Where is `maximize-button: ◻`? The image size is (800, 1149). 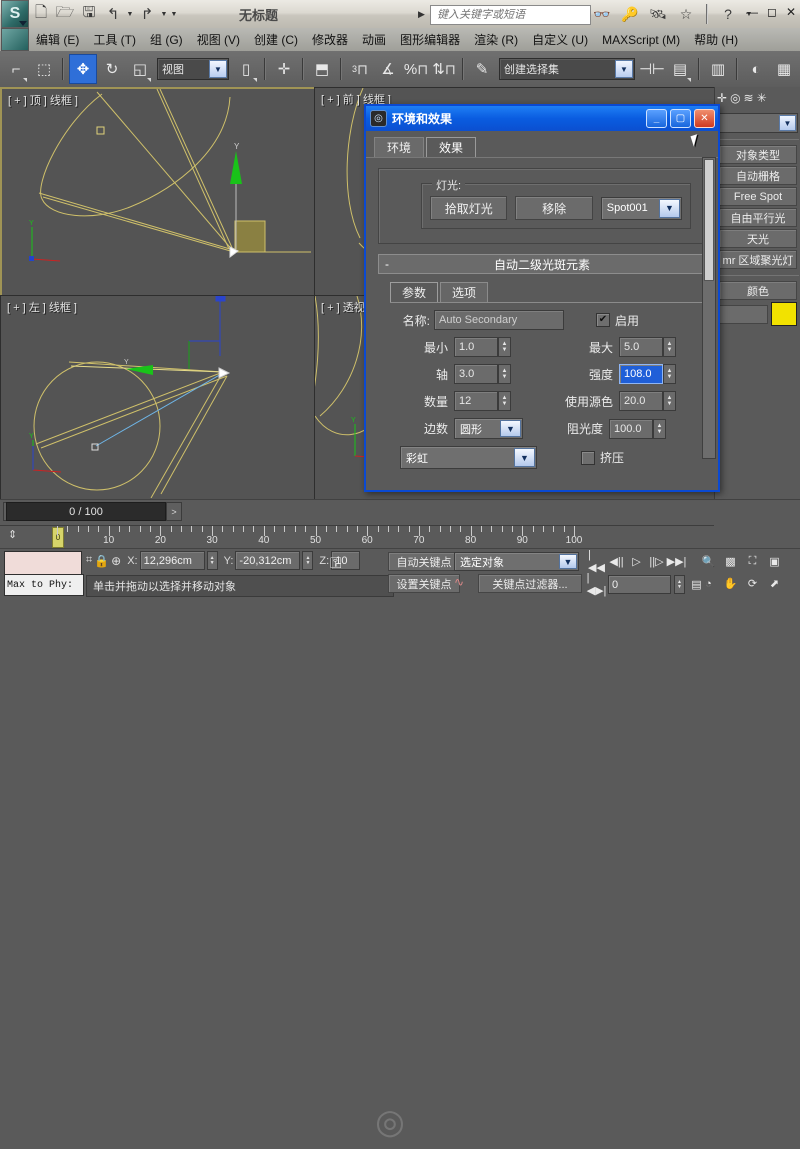
maximize-button: ◻ is located at coordinates (772, 12).